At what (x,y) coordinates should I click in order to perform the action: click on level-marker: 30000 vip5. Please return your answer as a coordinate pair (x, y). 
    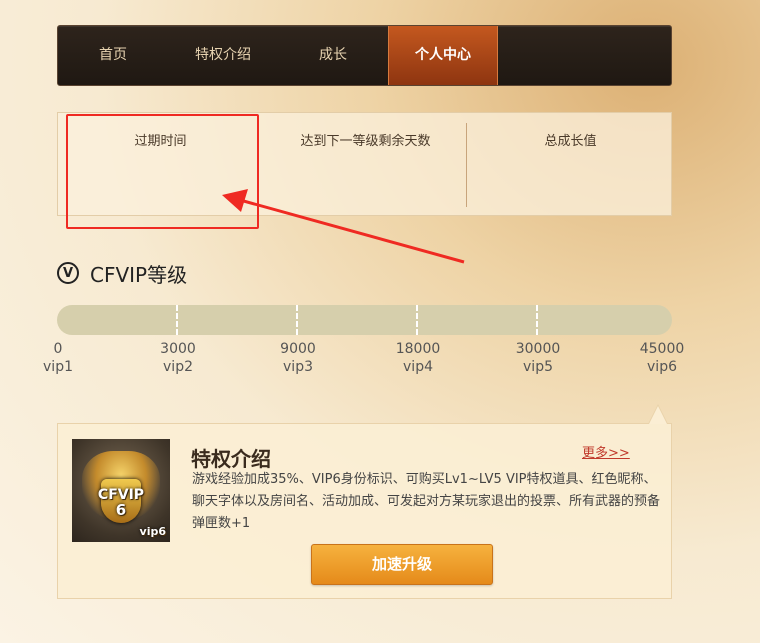
    Looking at the image, I should click on (538, 358).